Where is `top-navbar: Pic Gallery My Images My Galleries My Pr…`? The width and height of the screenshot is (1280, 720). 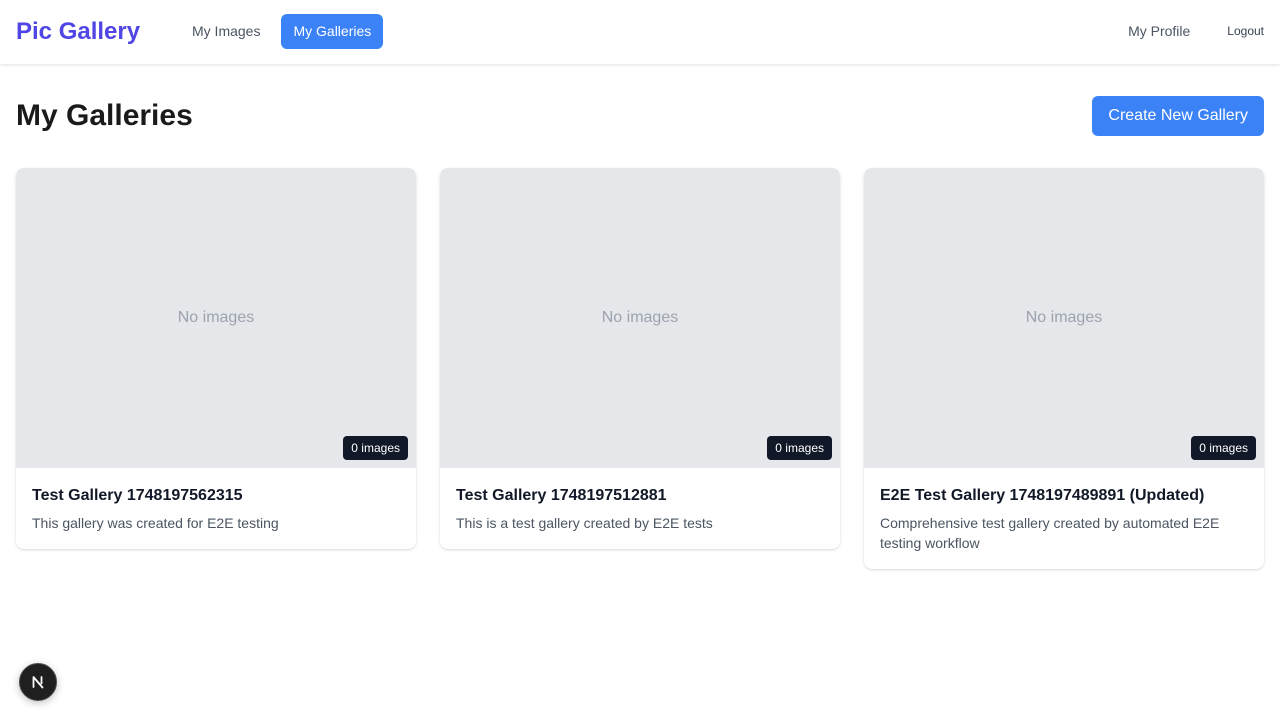
top-navbar: Pic Gallery My Images My Galleries My Pr… is located at coordinates (640, 32).